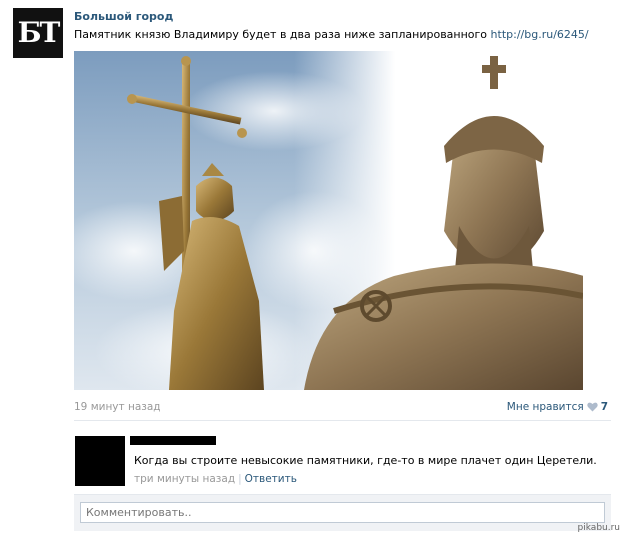 This screenshot has height=536, width=624. I want to click on reply-box: Комментировать.., so click(342, 512).